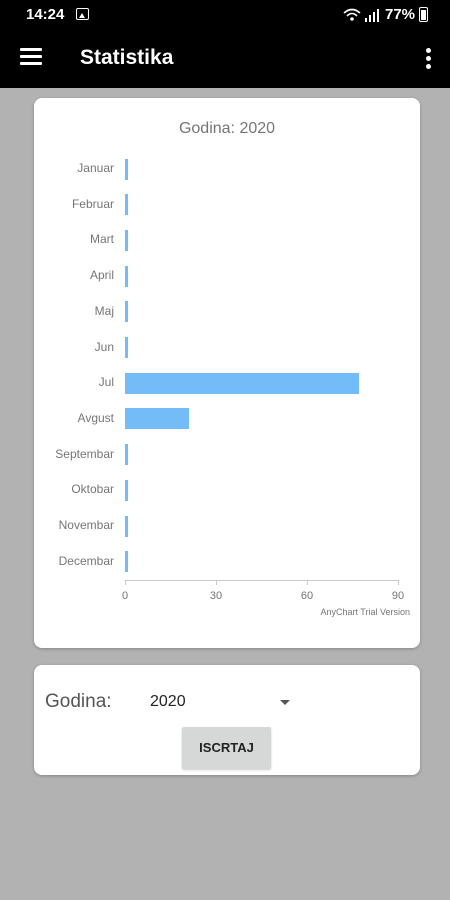 The image size is (450, 900). I want to click on category-label: Jun, so click(104, 346).